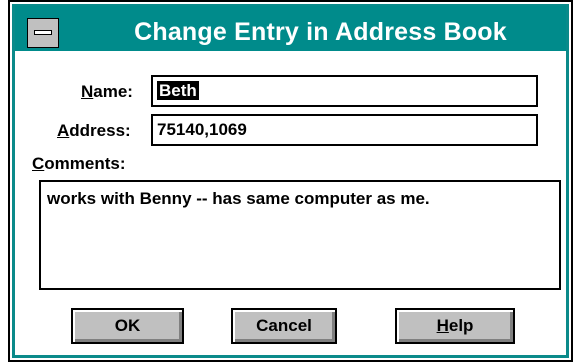 This screenshot has width=581, height=362. I want to click on name-field-value: Beth, so click(178, 90).